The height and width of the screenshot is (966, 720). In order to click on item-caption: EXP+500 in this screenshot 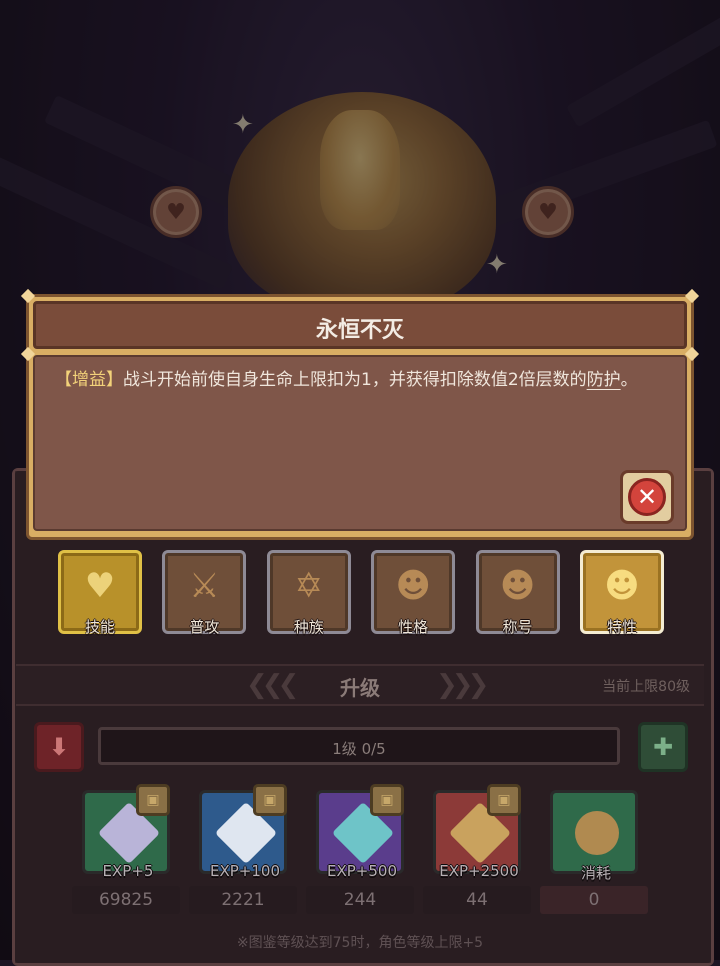, I will do `click(362, 871)`.